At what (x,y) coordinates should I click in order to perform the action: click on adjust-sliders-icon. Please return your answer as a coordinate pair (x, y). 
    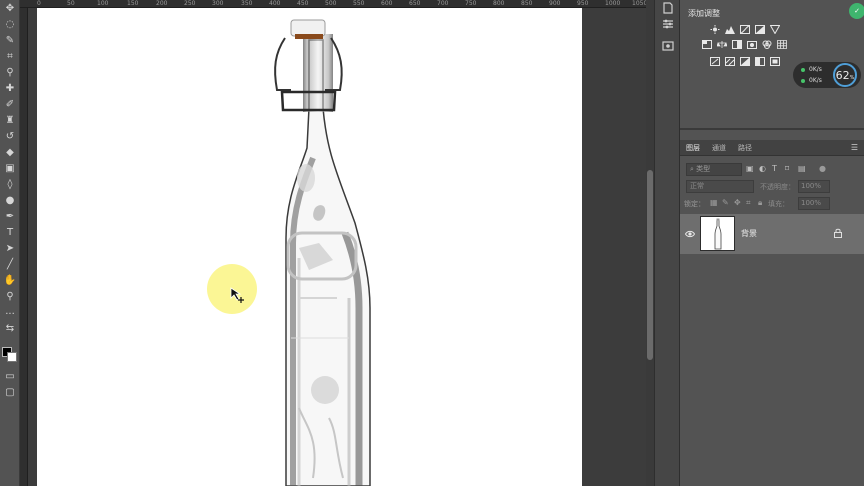
    Looking at the image, I should click on (668, 24).